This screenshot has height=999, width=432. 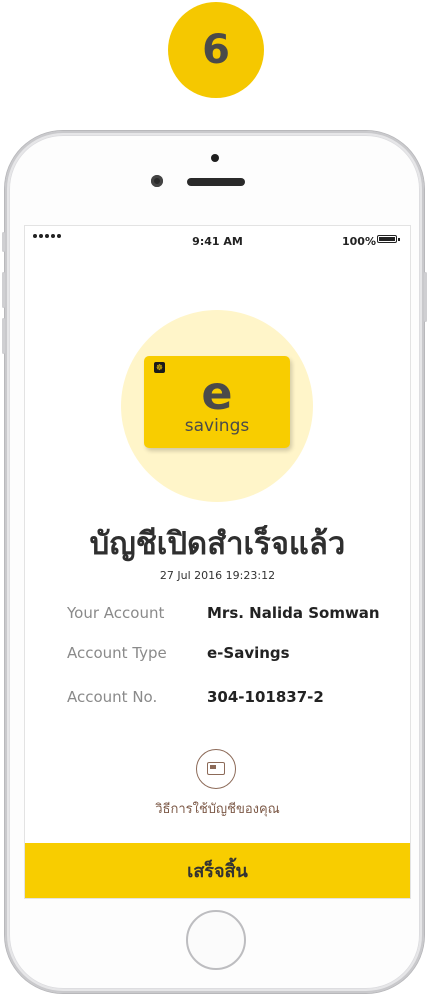 I want to click on card-glyph, so click(x=216, y=768).